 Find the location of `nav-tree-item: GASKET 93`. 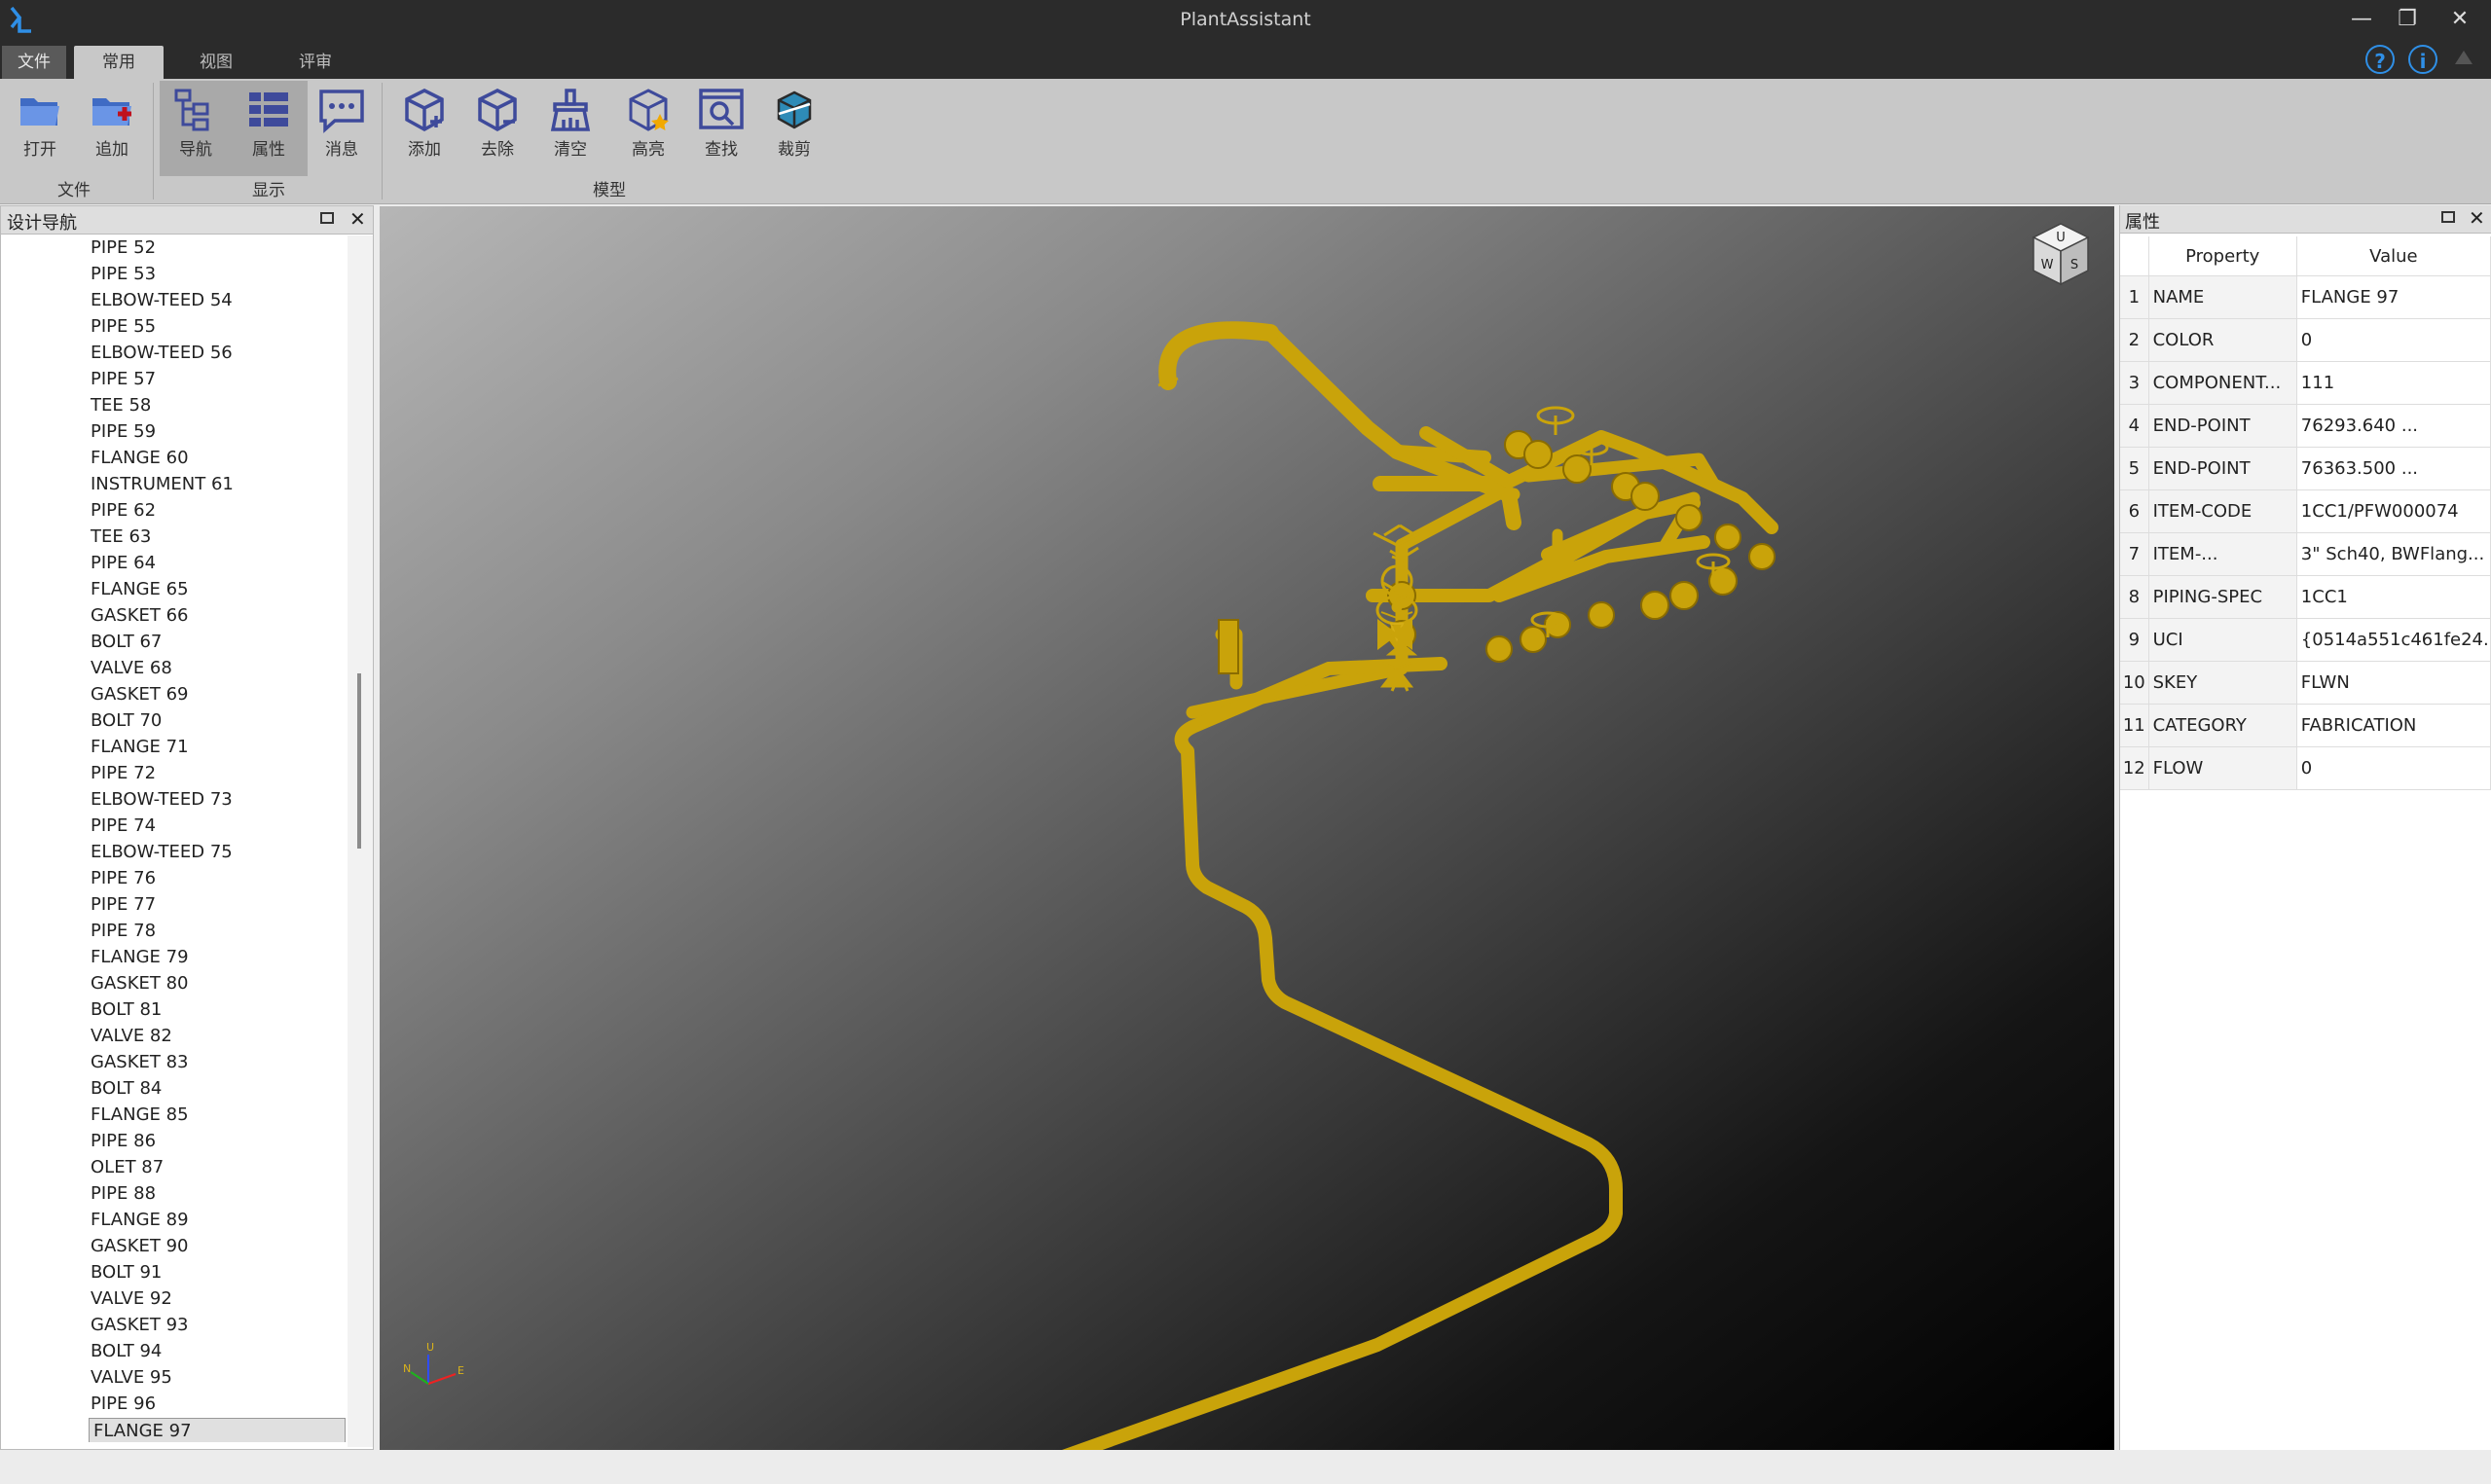

nav-tree-item: GASKET 93 is located at coordinates (140, 1325).